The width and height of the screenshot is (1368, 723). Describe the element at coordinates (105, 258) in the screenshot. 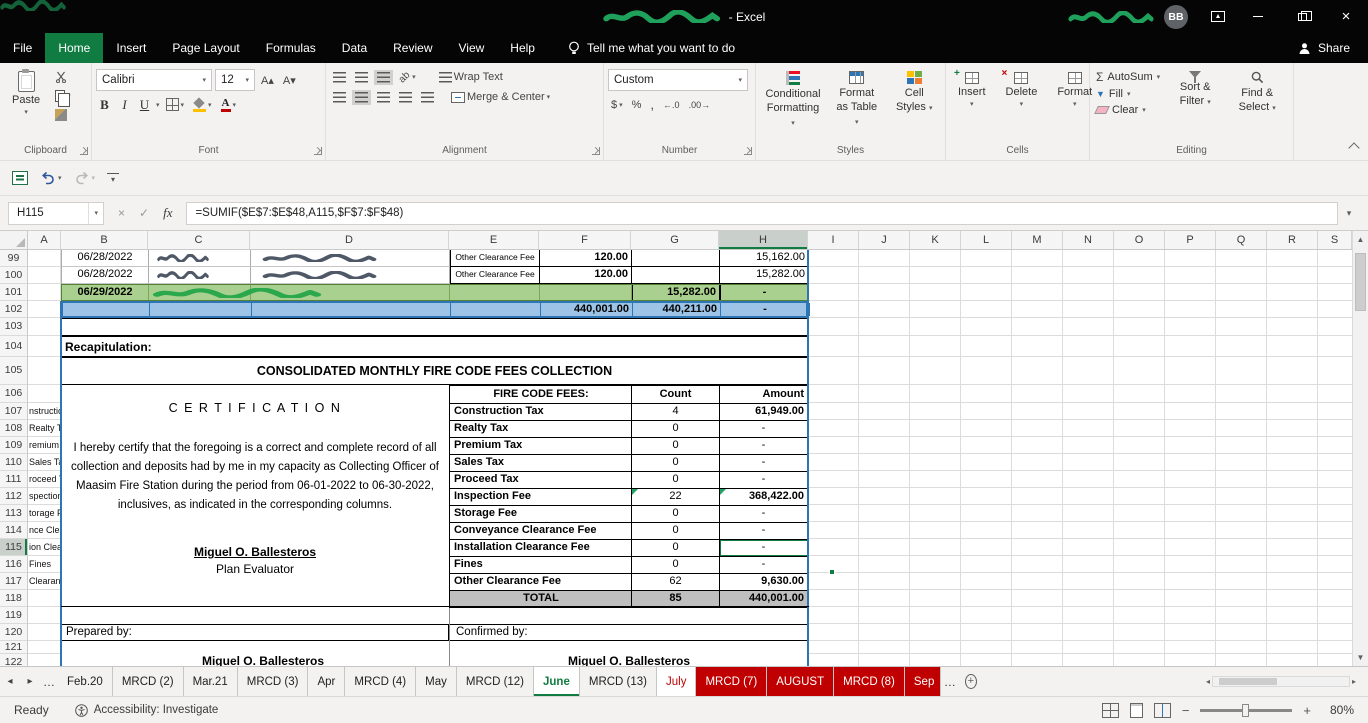

I see `cell-B99: 06/28/2022` at that location.